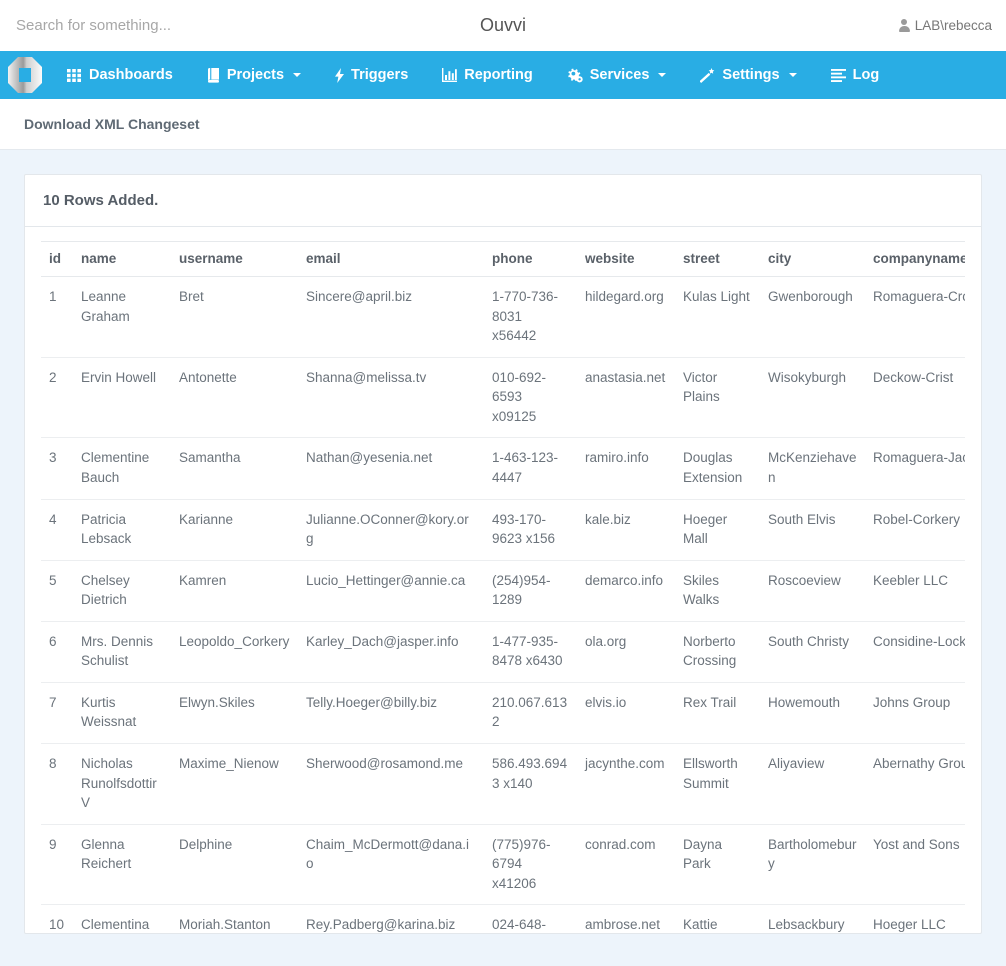 The image size is (1006, 966). I want to click on cell-companyname: Considine-Lockman, so click(915, 652).